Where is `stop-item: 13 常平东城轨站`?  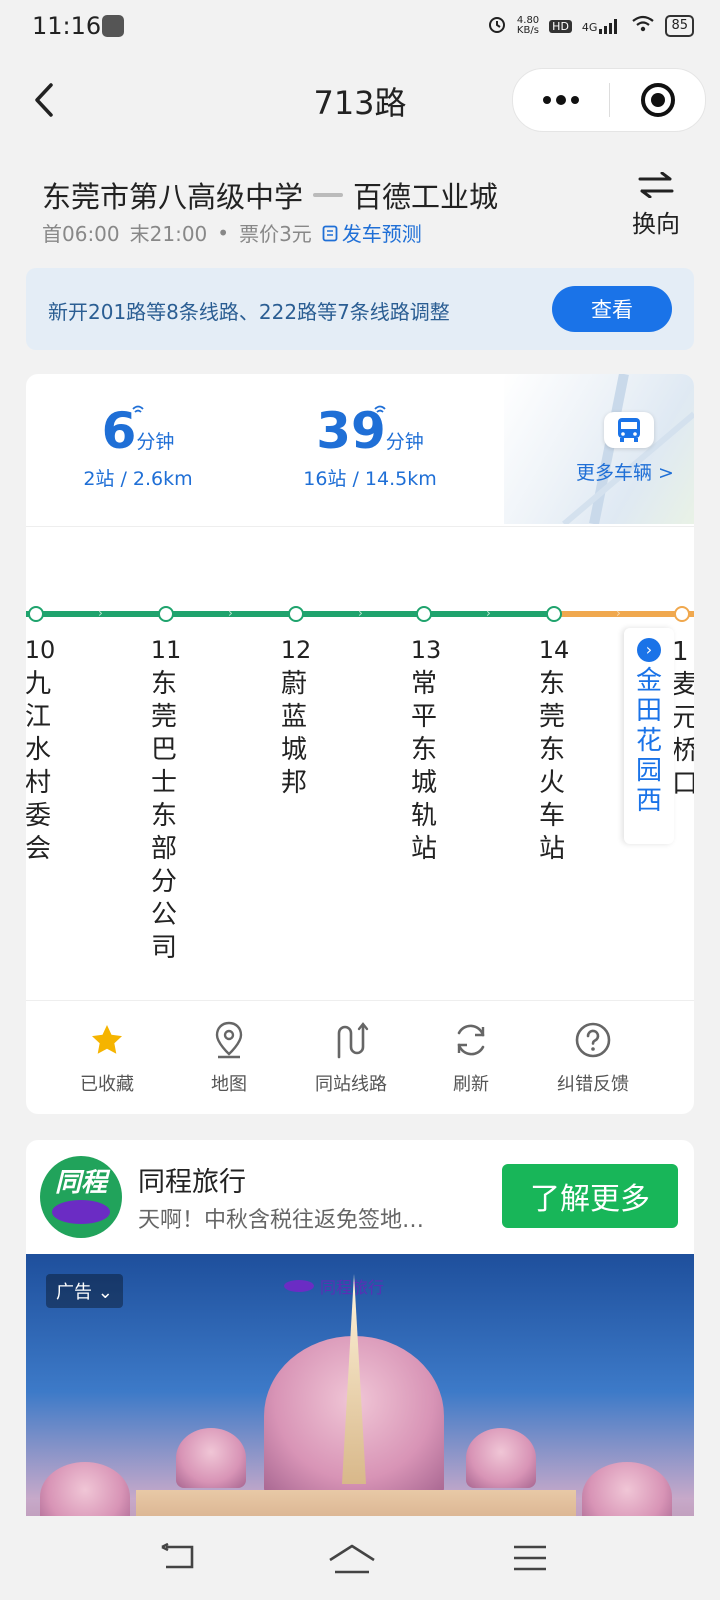
stop-item: 13 常平东城轨站 is located at coordinates (426, 751).